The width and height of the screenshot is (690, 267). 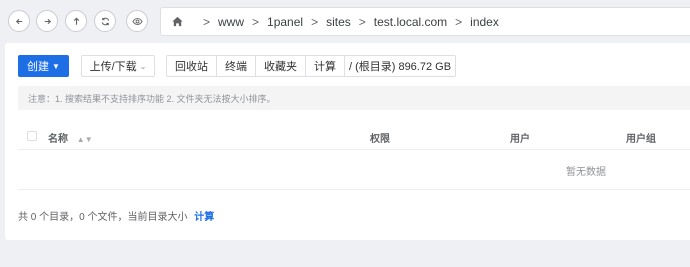 What do you see at coordinates (380, 139) in the screenshot?
I see `column-permission: 权限` at bounding box center [380, 139].